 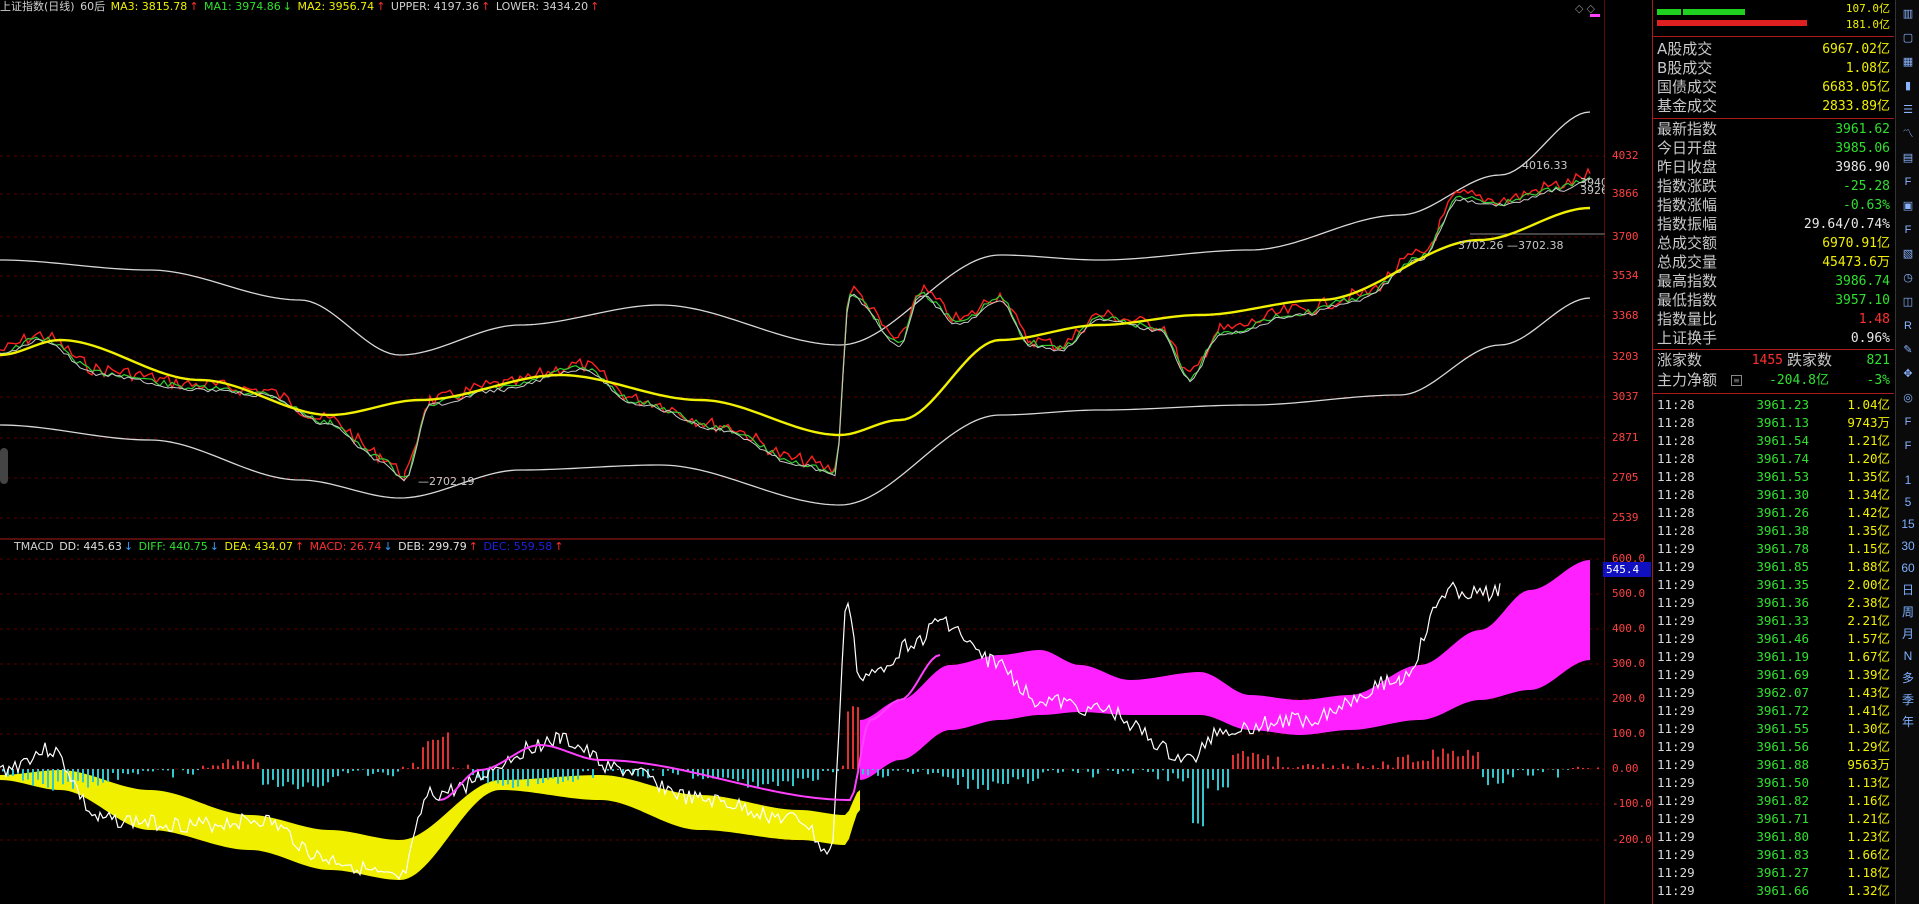 I want to click on tick-row: 11:29 3961.88 9563万, so click(x=1772, y=765).